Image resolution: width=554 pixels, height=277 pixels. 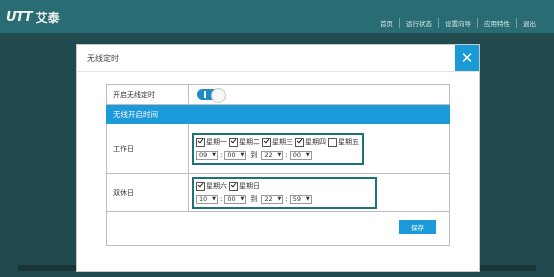 What do you see at coordinates (216, 186) in the screenshot?
I see `saturday-label: 星期六` at bounding box center [216, 186].